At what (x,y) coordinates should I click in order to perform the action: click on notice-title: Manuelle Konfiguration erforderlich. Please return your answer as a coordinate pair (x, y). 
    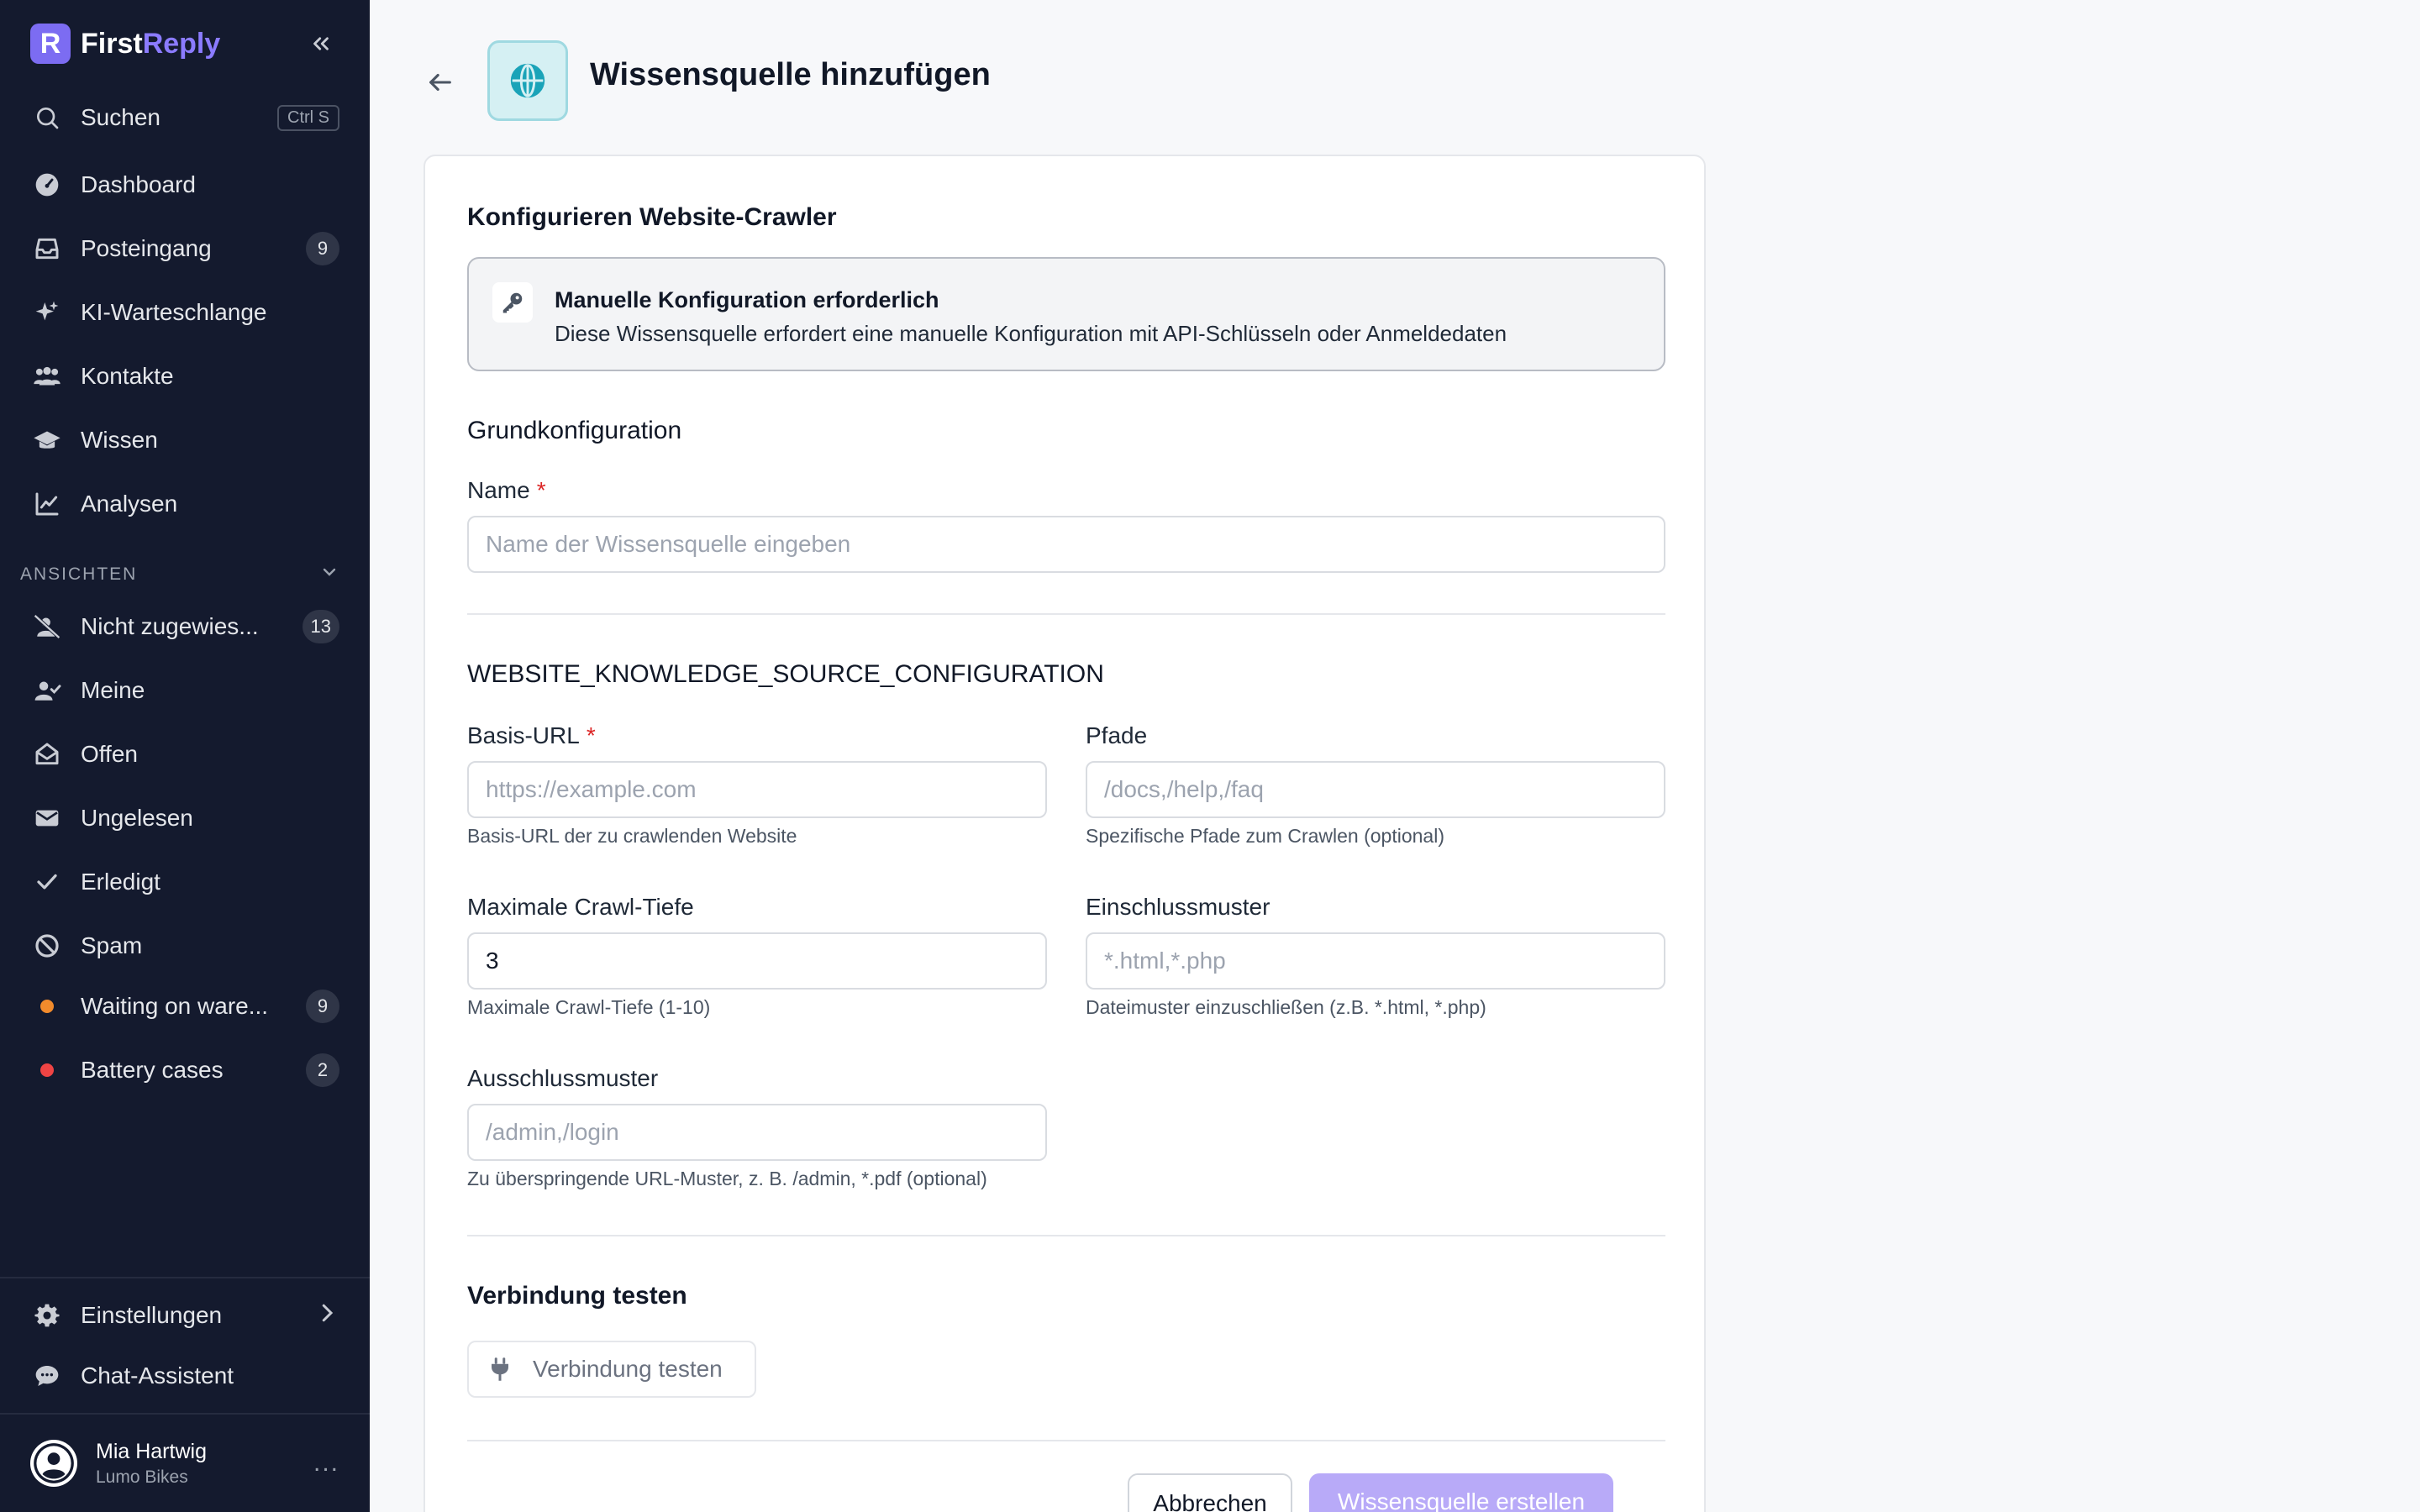
    Looking at the image, I should click on (747, 299).